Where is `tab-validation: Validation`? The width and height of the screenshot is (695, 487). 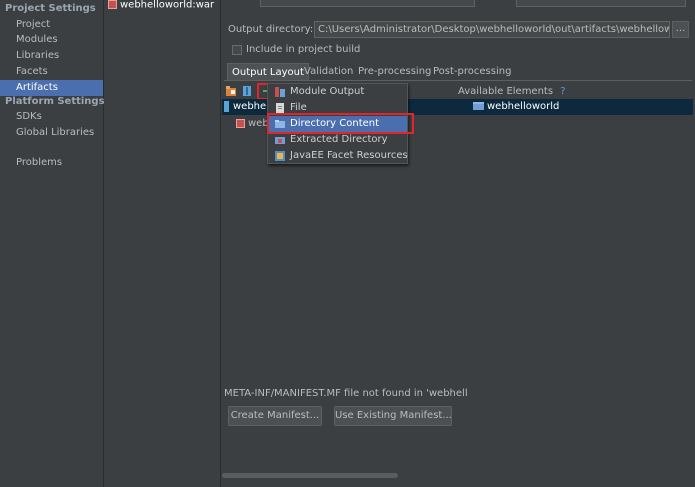
tab-validation: Validation is located at coordinates (328, 71).